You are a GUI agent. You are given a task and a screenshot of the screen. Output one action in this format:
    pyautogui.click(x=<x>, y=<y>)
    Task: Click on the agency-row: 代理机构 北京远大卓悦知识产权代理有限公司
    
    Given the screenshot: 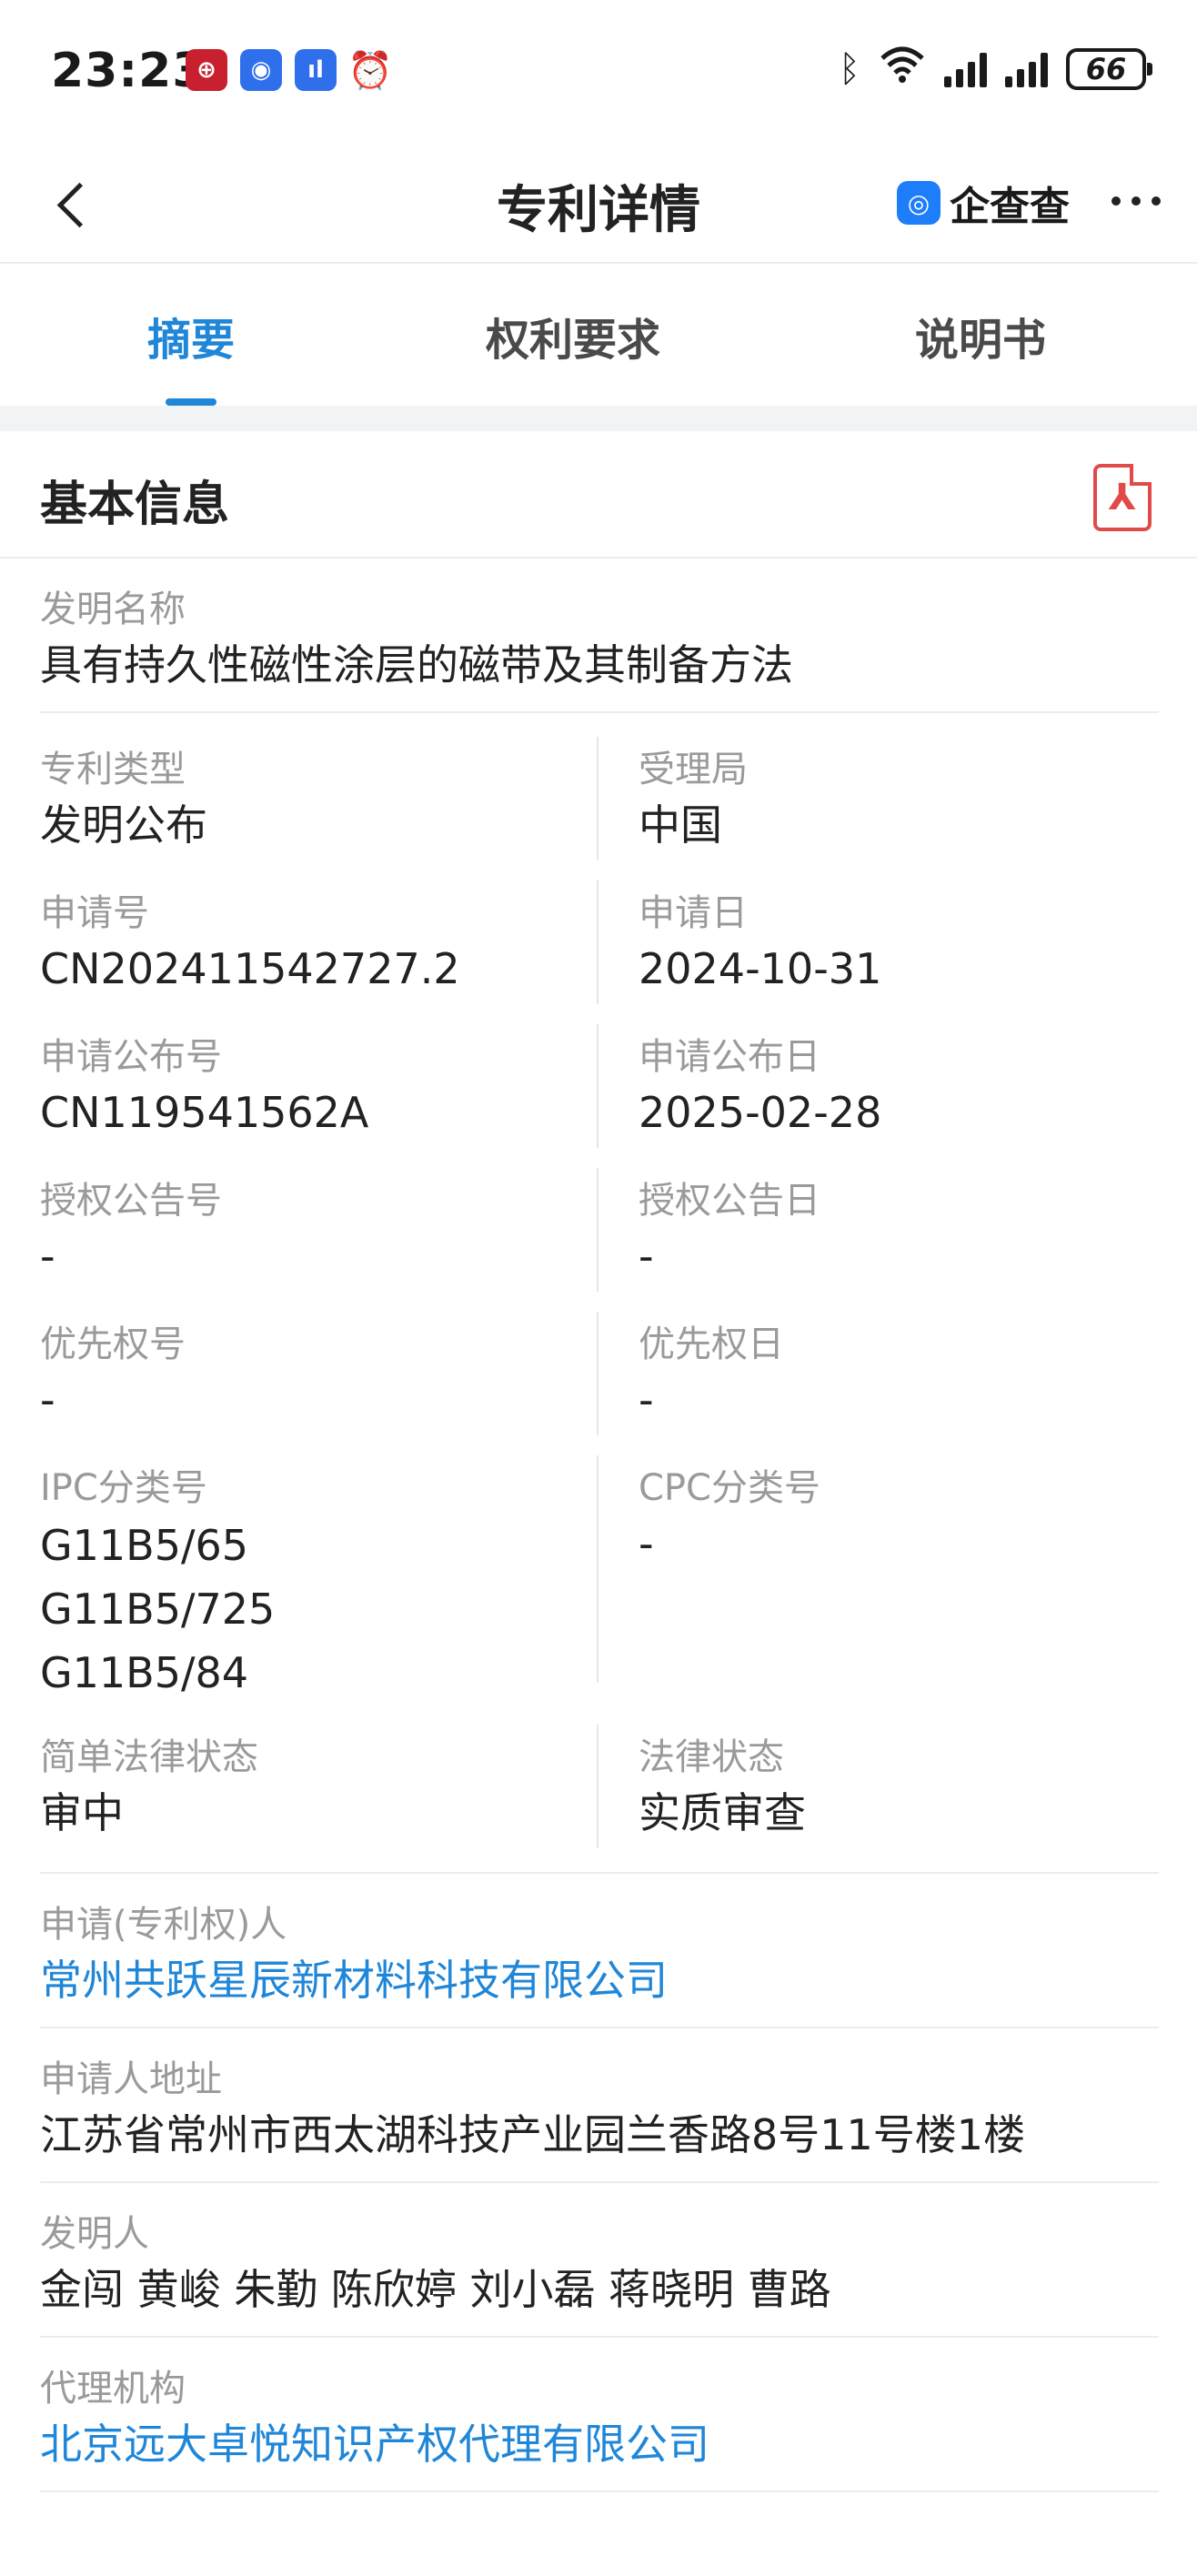 What is the action you would take?
    pyautogui.click(x=599, y=2415)
    